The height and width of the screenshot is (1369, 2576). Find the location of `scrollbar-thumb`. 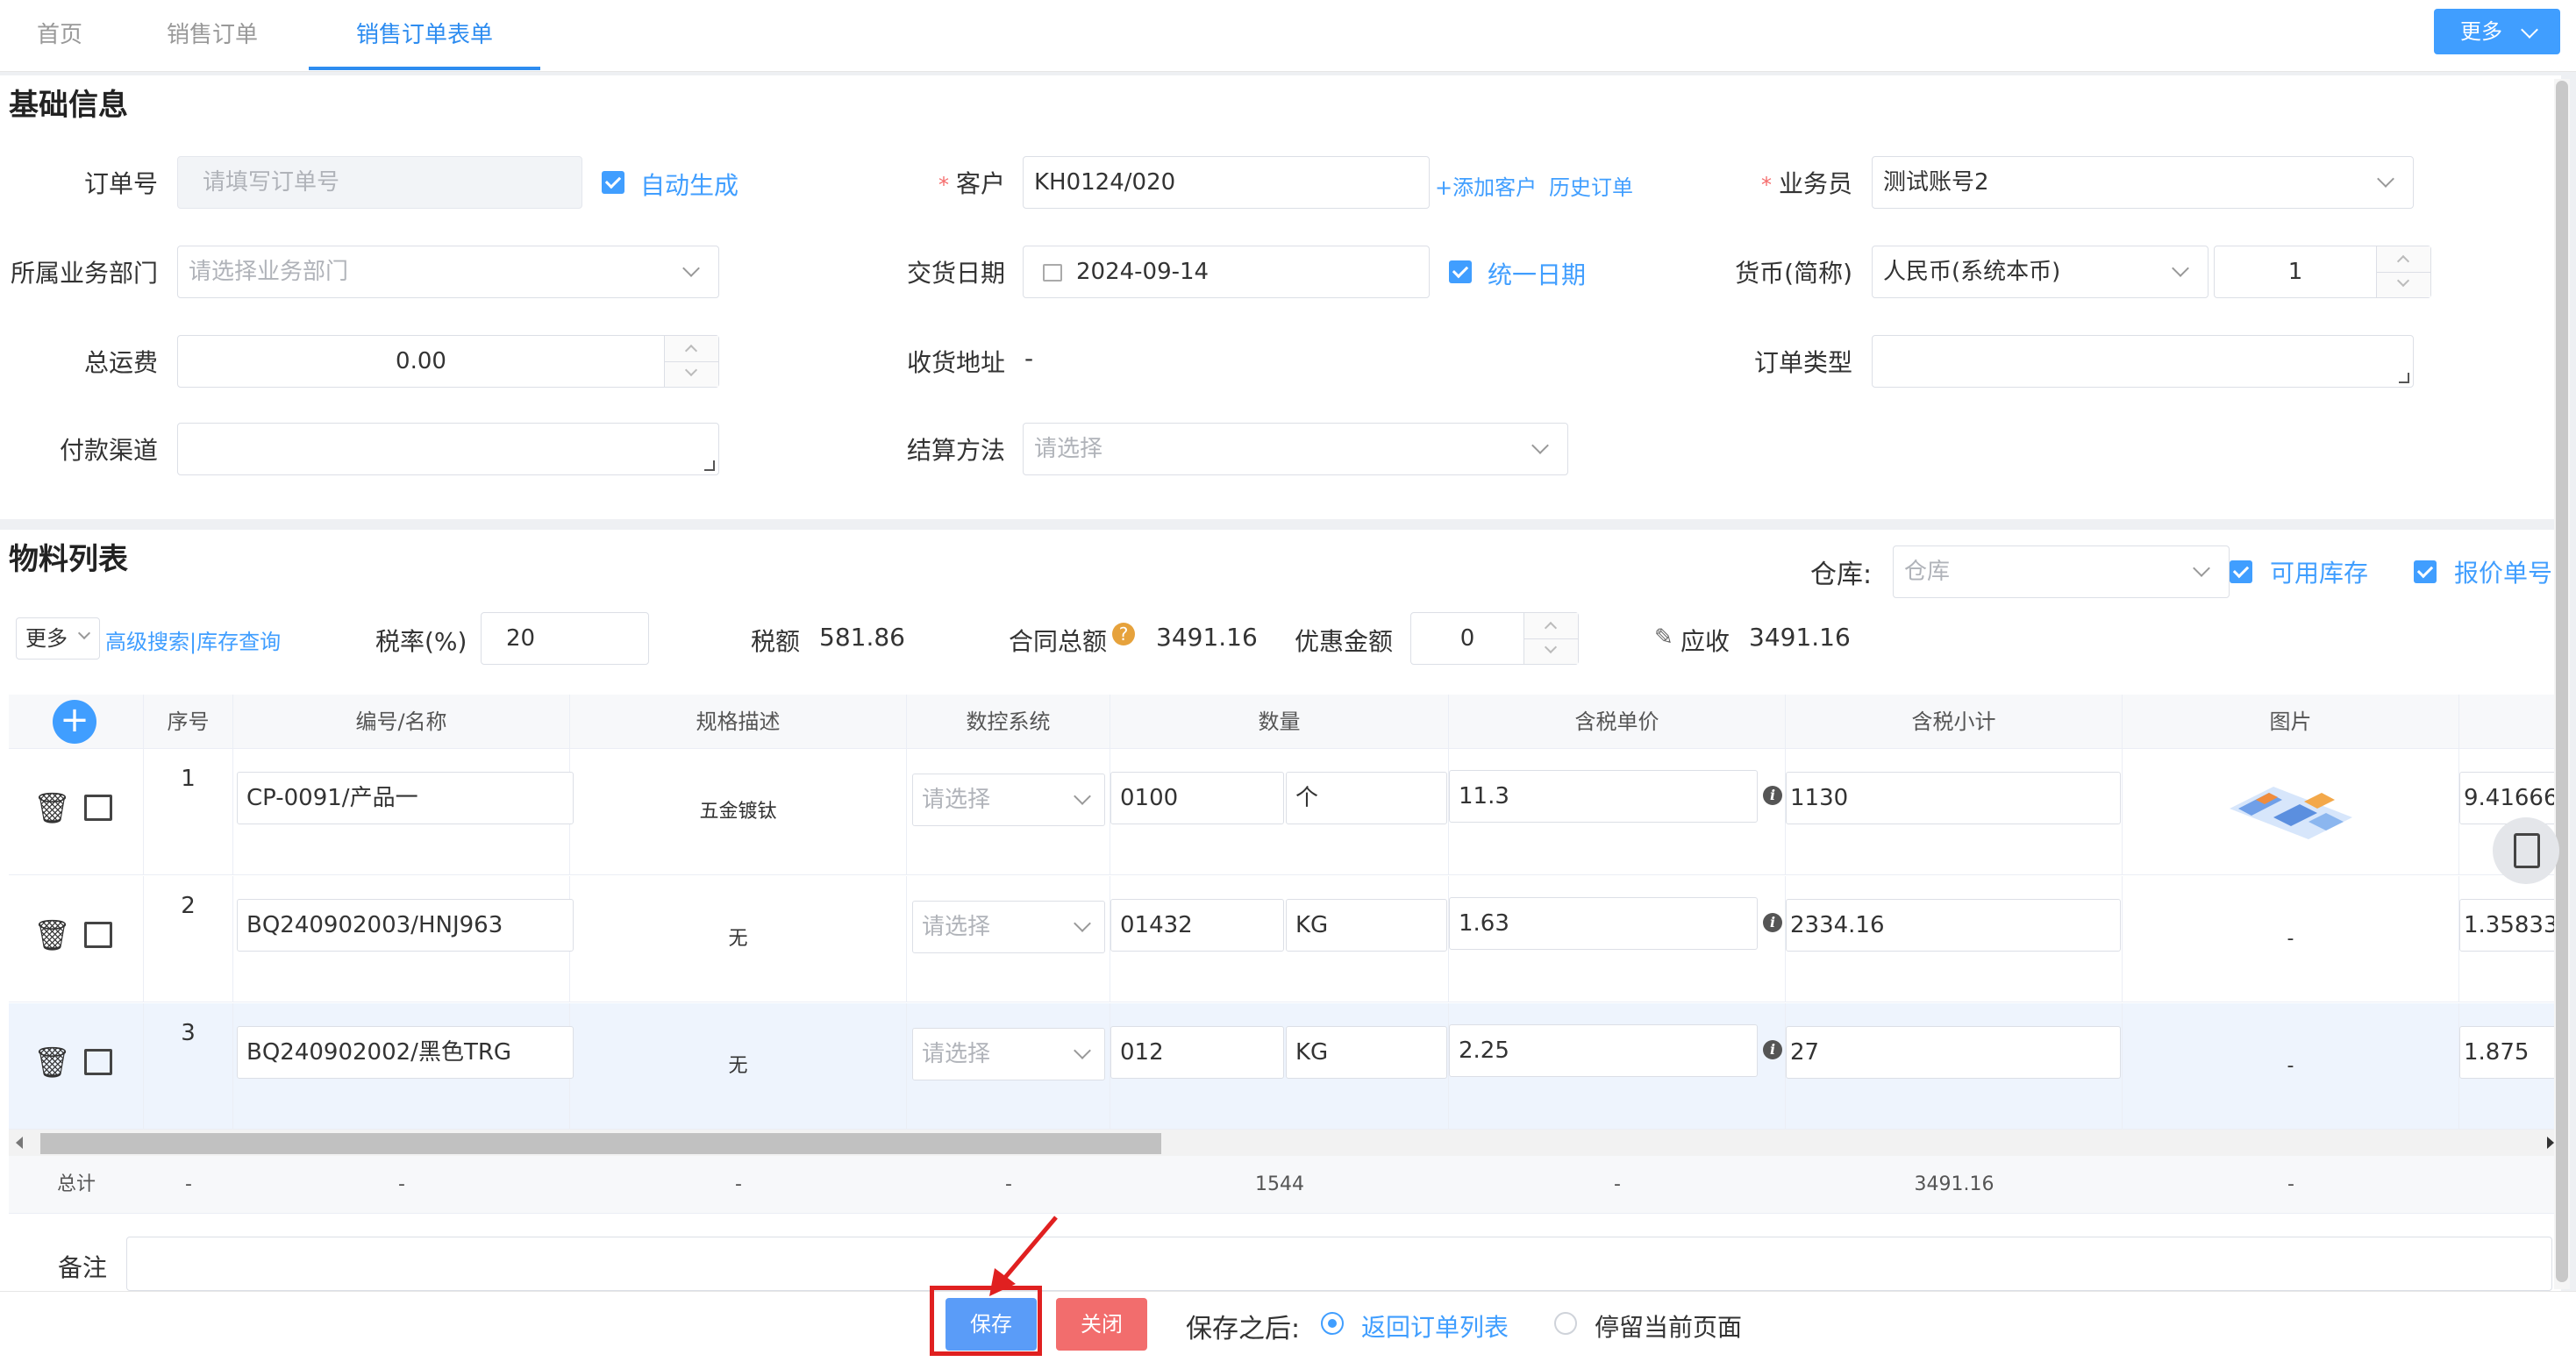

scrollbar-thumb is located at coordinates (601, 1143).